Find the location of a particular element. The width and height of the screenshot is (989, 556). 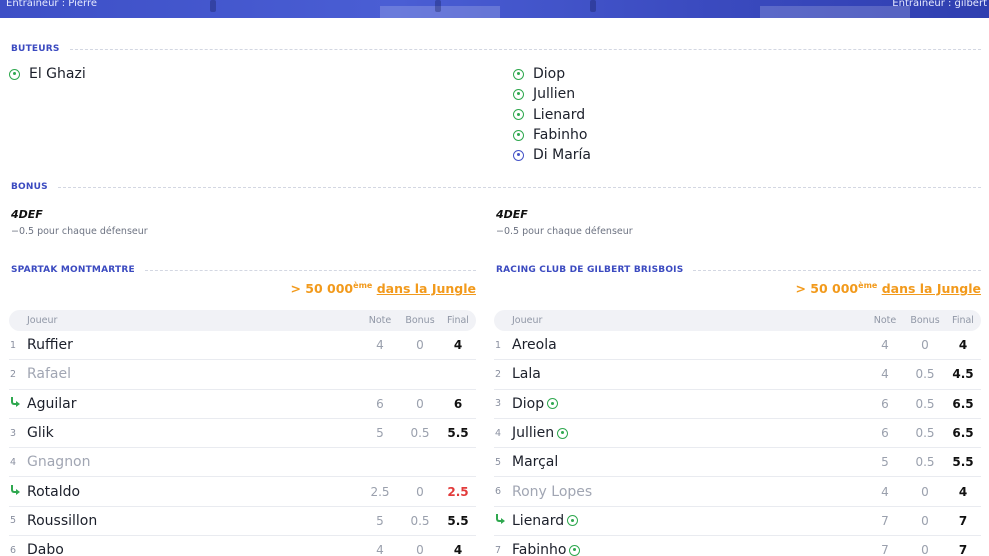

player-note: 5 is located at coordinates (885, 462).